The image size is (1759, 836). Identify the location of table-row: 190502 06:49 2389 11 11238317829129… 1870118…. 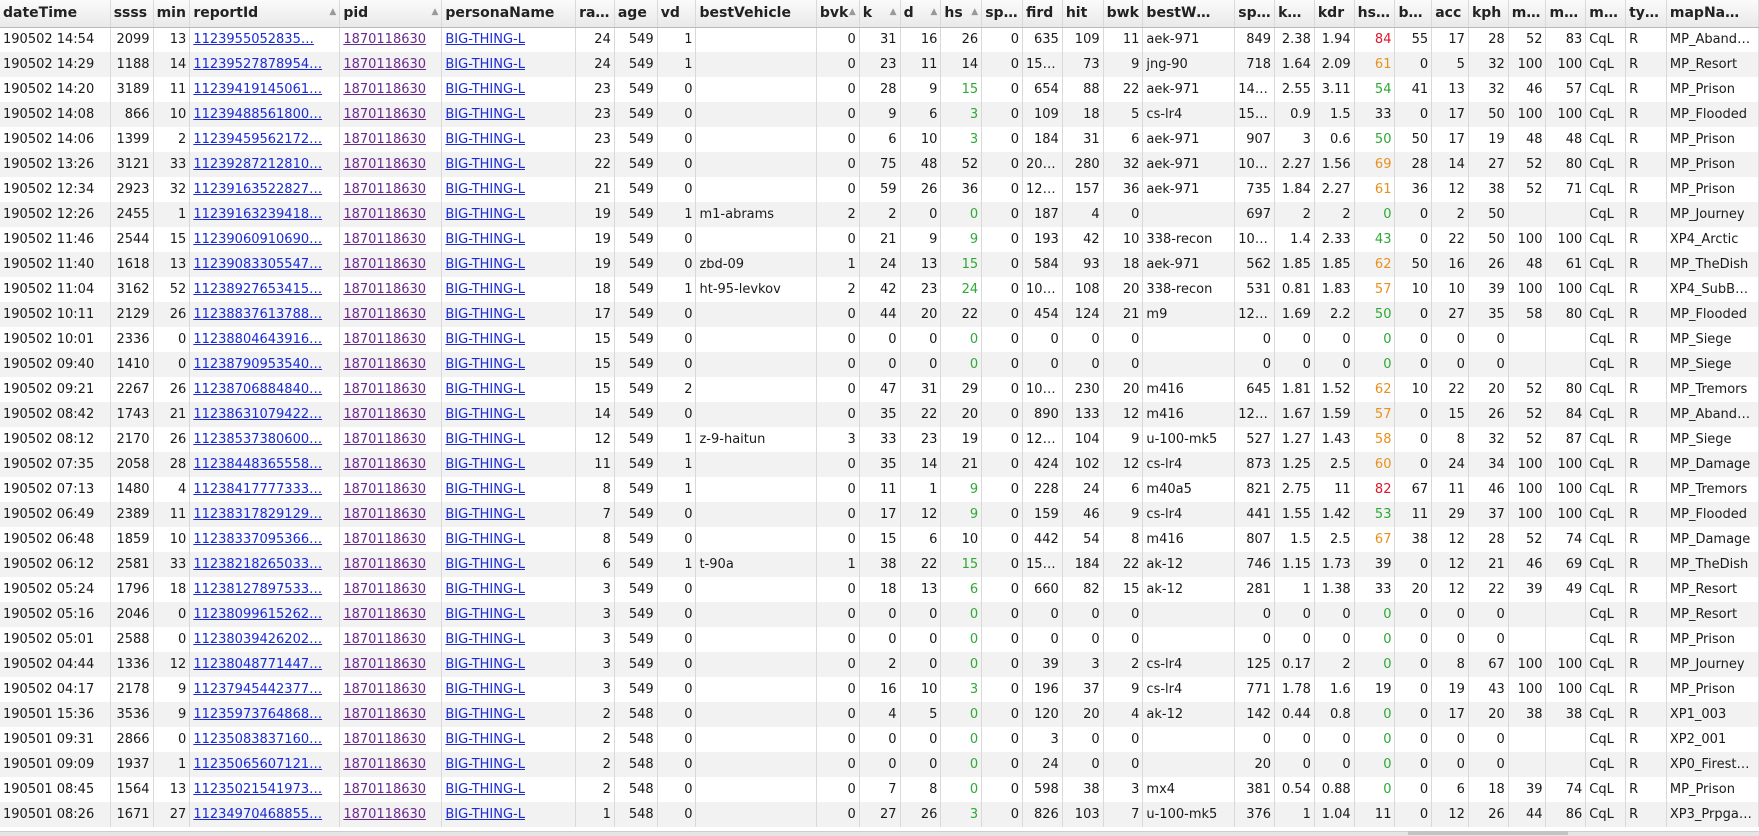
(879, 514).